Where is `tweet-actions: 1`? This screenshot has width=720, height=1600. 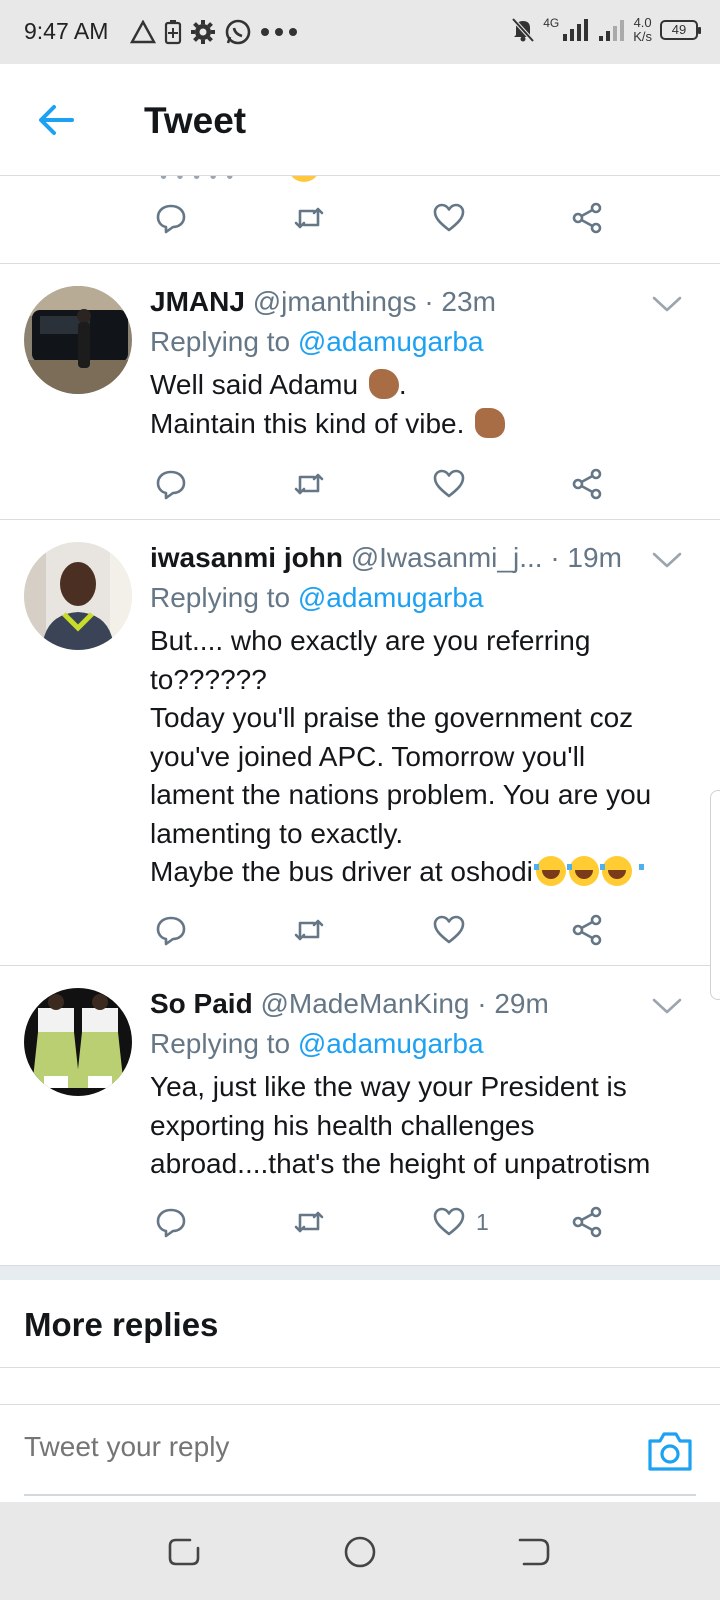 tweet-actions: 1 is located at coordinates (390, 1222).